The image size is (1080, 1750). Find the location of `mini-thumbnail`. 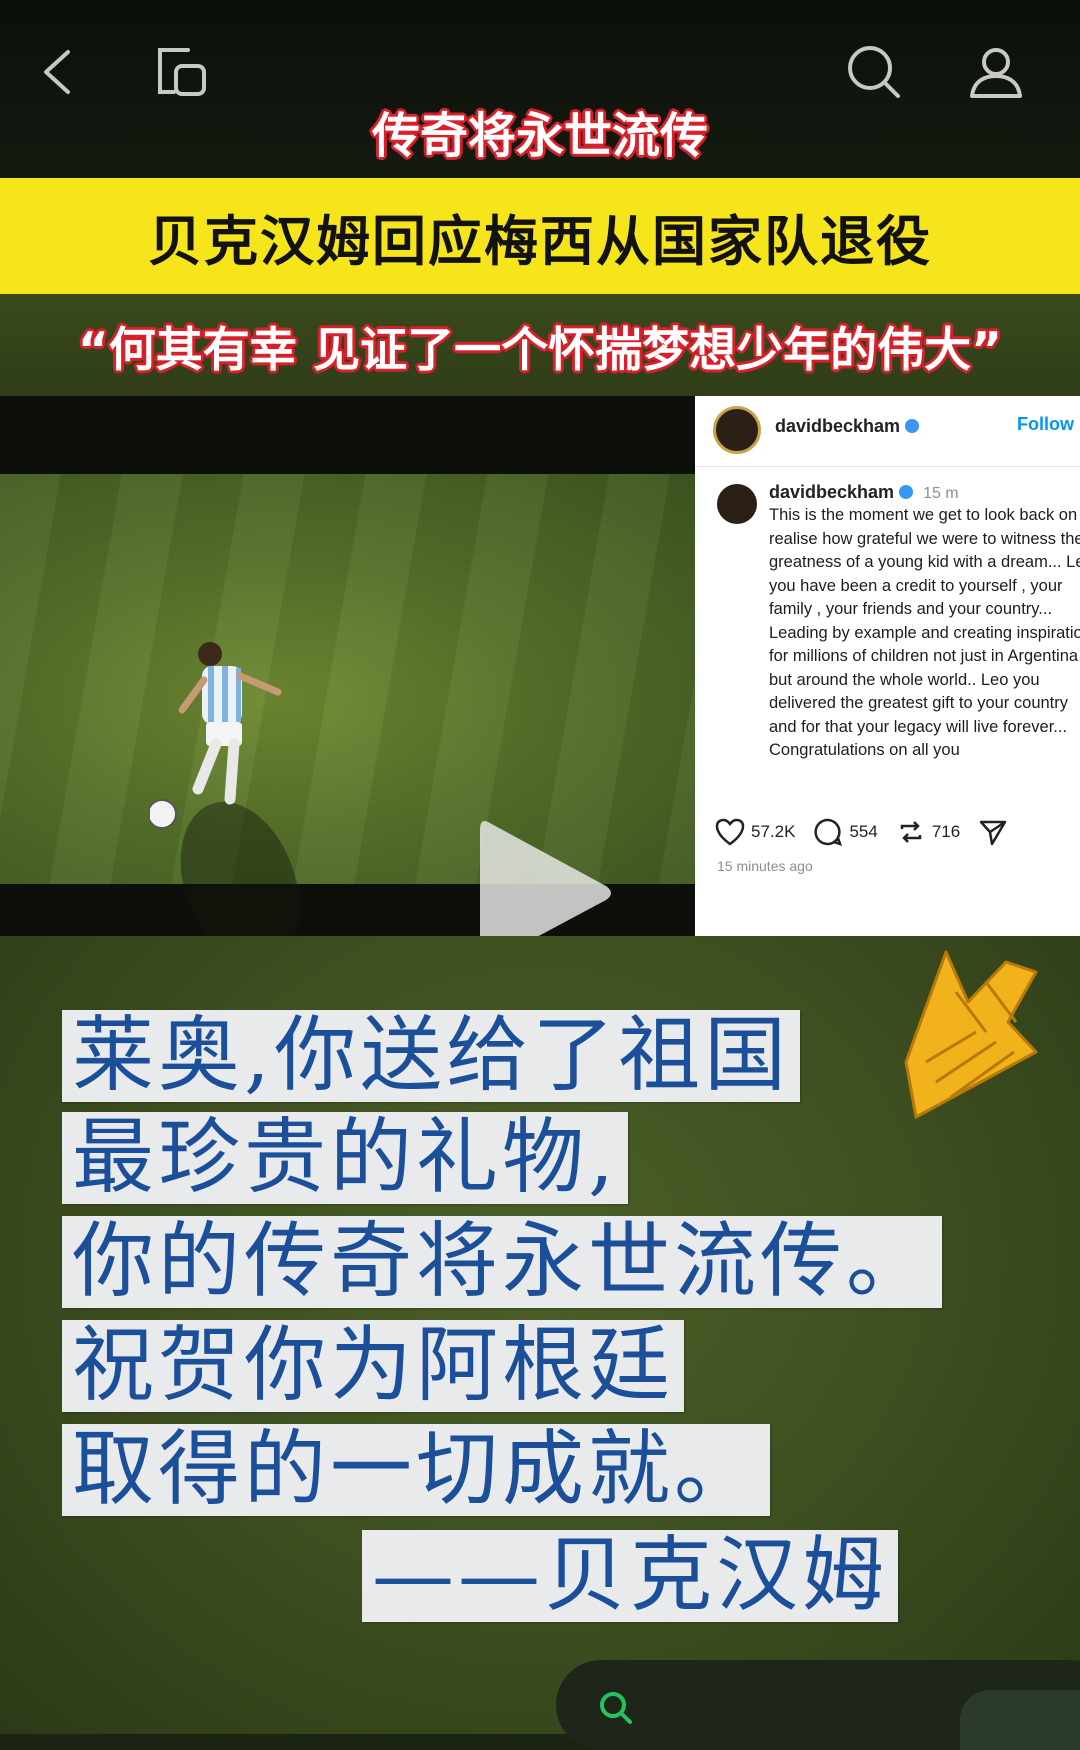

mini-thumbnail is located at coordinates (1020, 1720).